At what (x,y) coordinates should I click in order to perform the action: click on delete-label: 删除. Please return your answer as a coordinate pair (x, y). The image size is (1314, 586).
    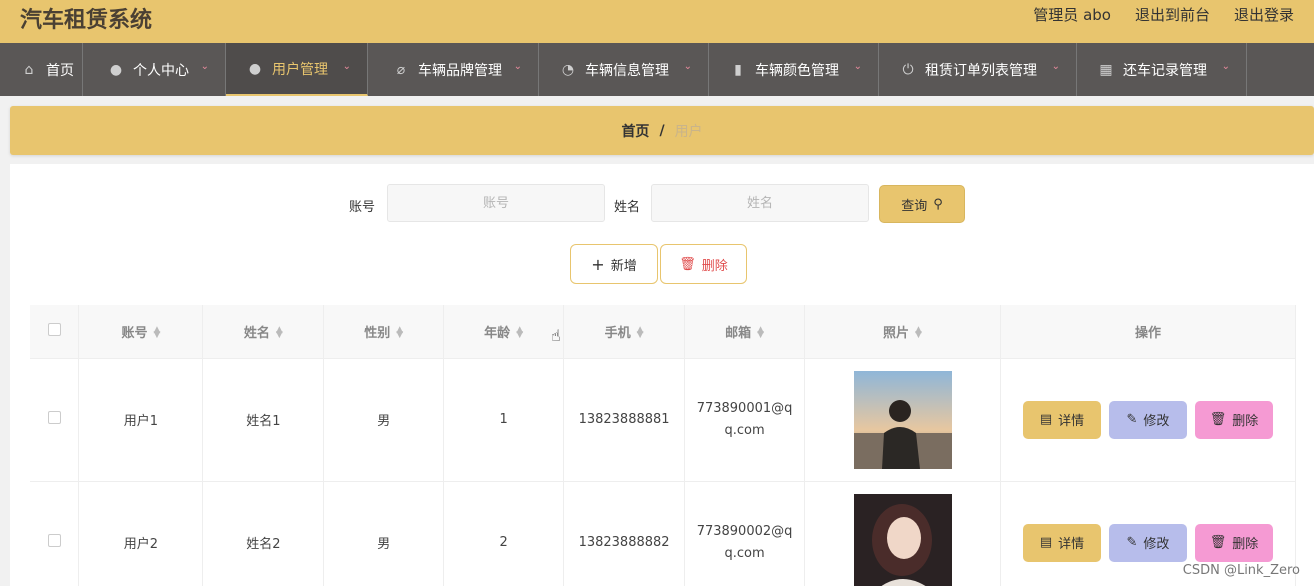
    Looking at the image, I should click on (714, 266).